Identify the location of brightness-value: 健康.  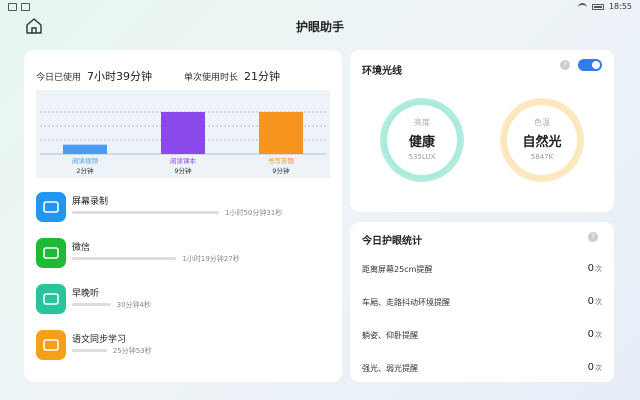
(421, 142).